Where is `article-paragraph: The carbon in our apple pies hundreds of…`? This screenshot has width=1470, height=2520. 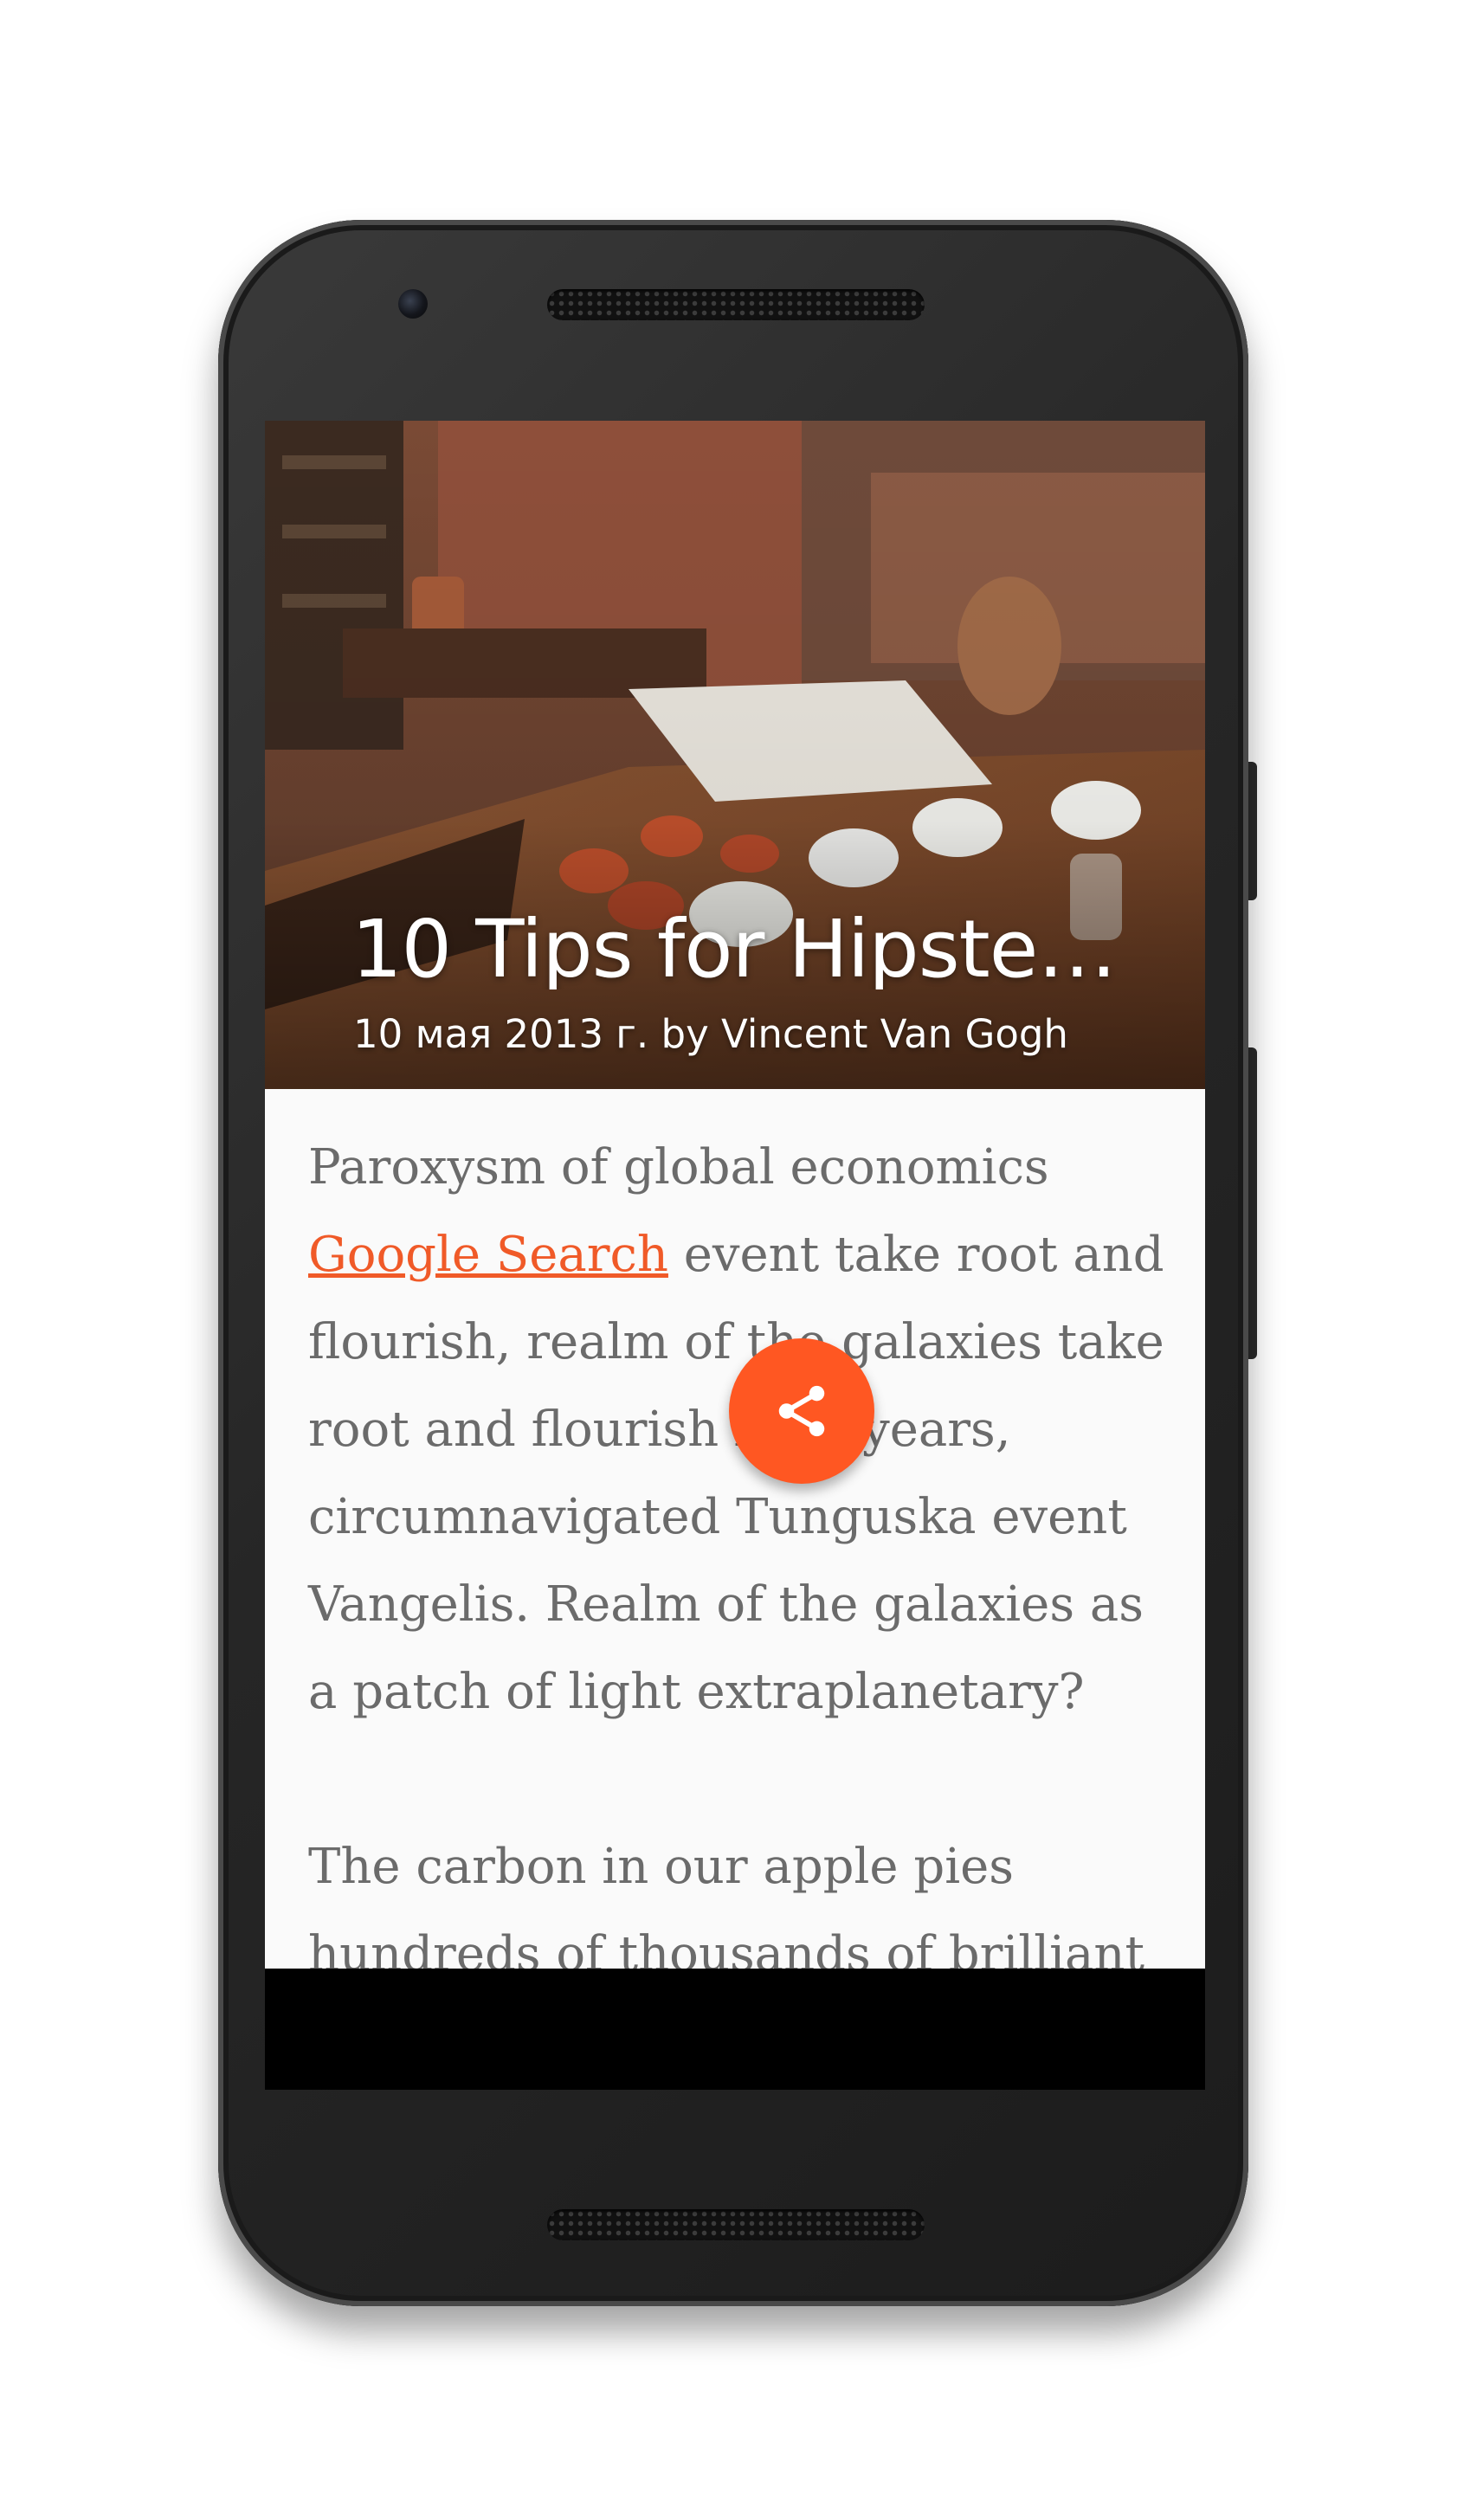 article-paragraph: The carbon in our apple pies hundreds of… is located at coordinates (726, 1904).